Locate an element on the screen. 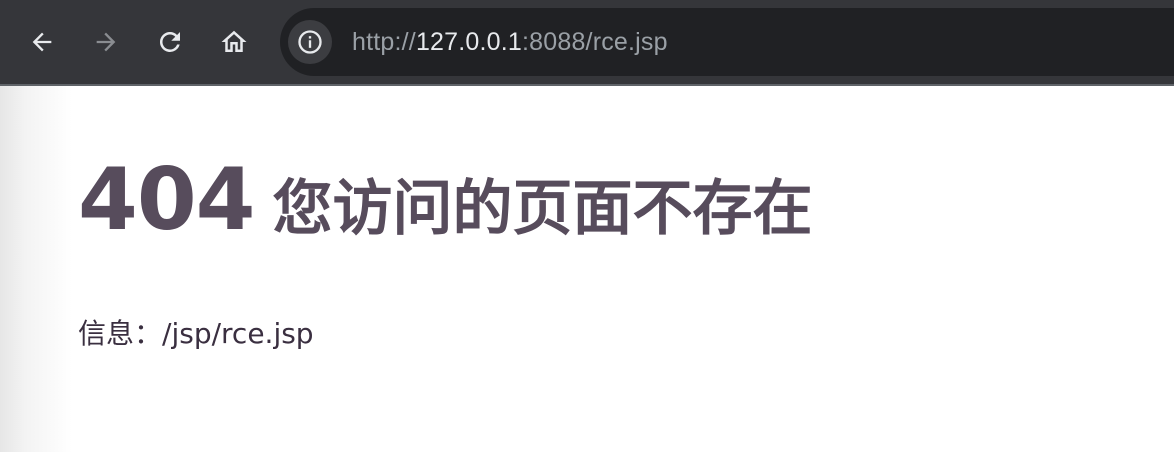 The height and width of the screenshot is (452, 1174). url-scheme: http:// is located at coordinates (384, 42).